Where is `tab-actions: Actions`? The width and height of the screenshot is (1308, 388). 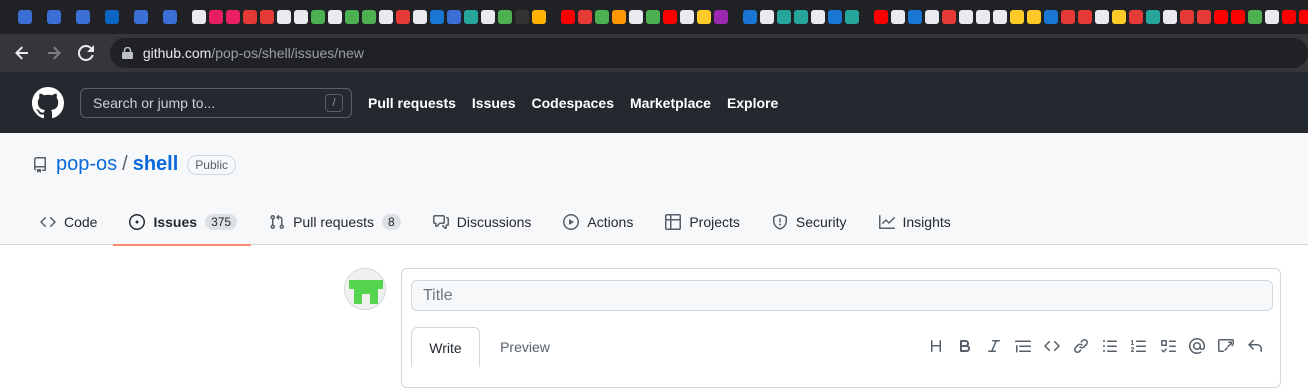
tab-actions: Actions is located at coordinates (597, 222).